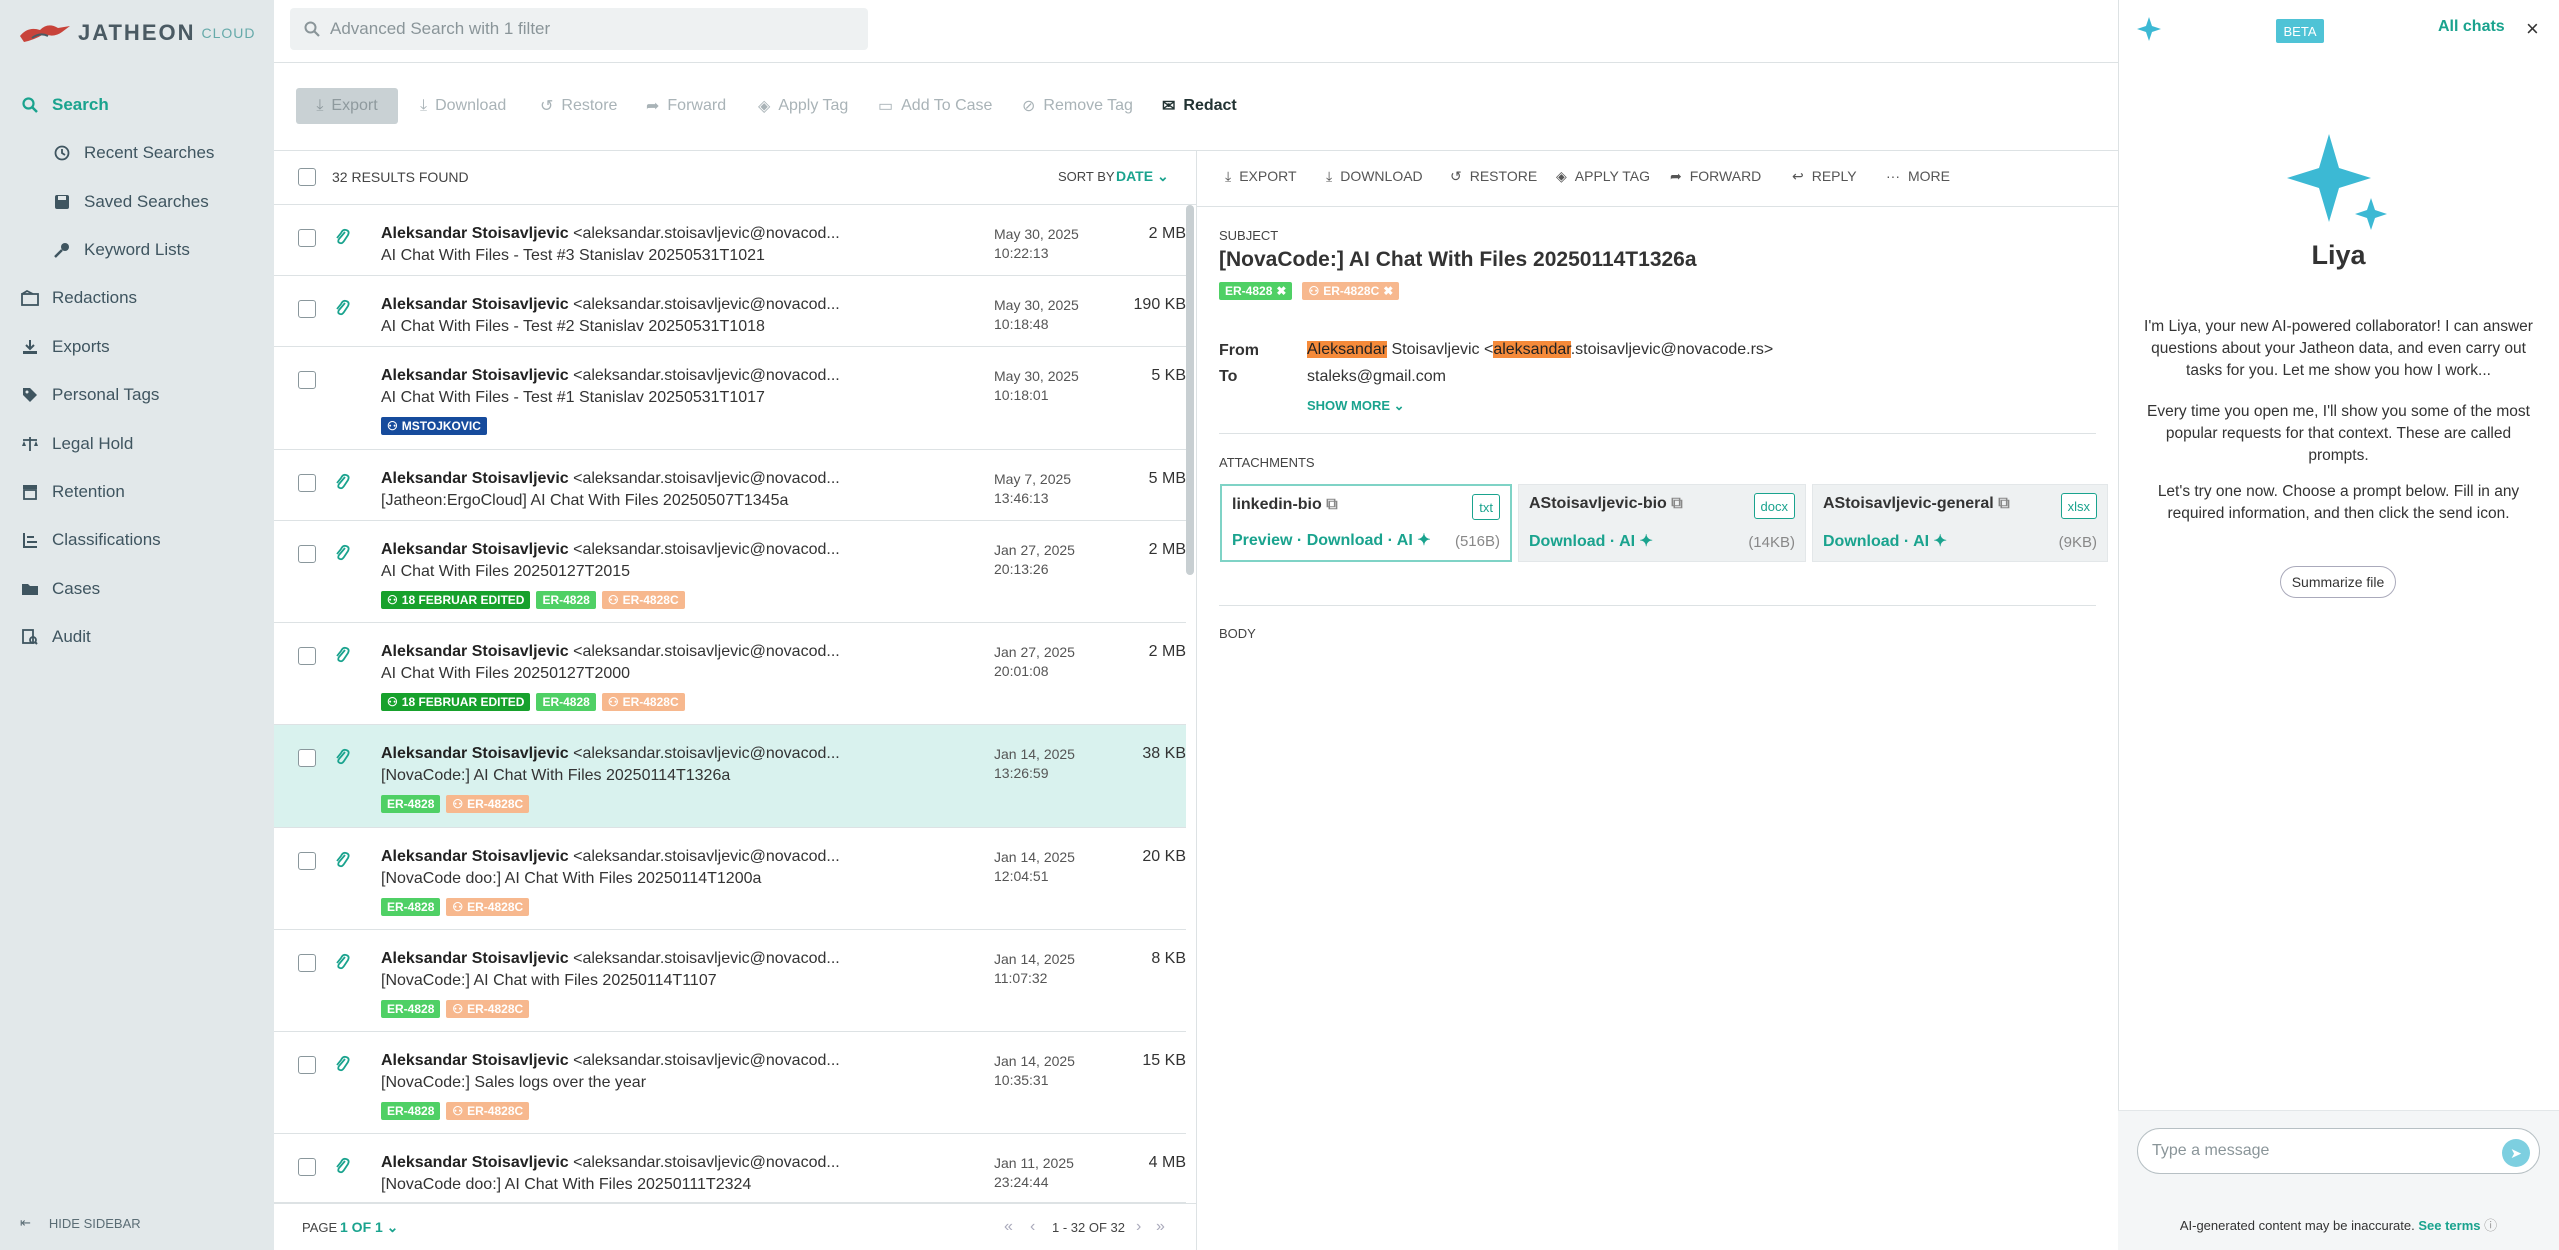 The height and width of the screenshot is (1250, 2559). Describe the element at coordinates (2297, 1225) in the screenshot. I see `disclaimer-text: AI-generated content may be inaccurate.` at that location.